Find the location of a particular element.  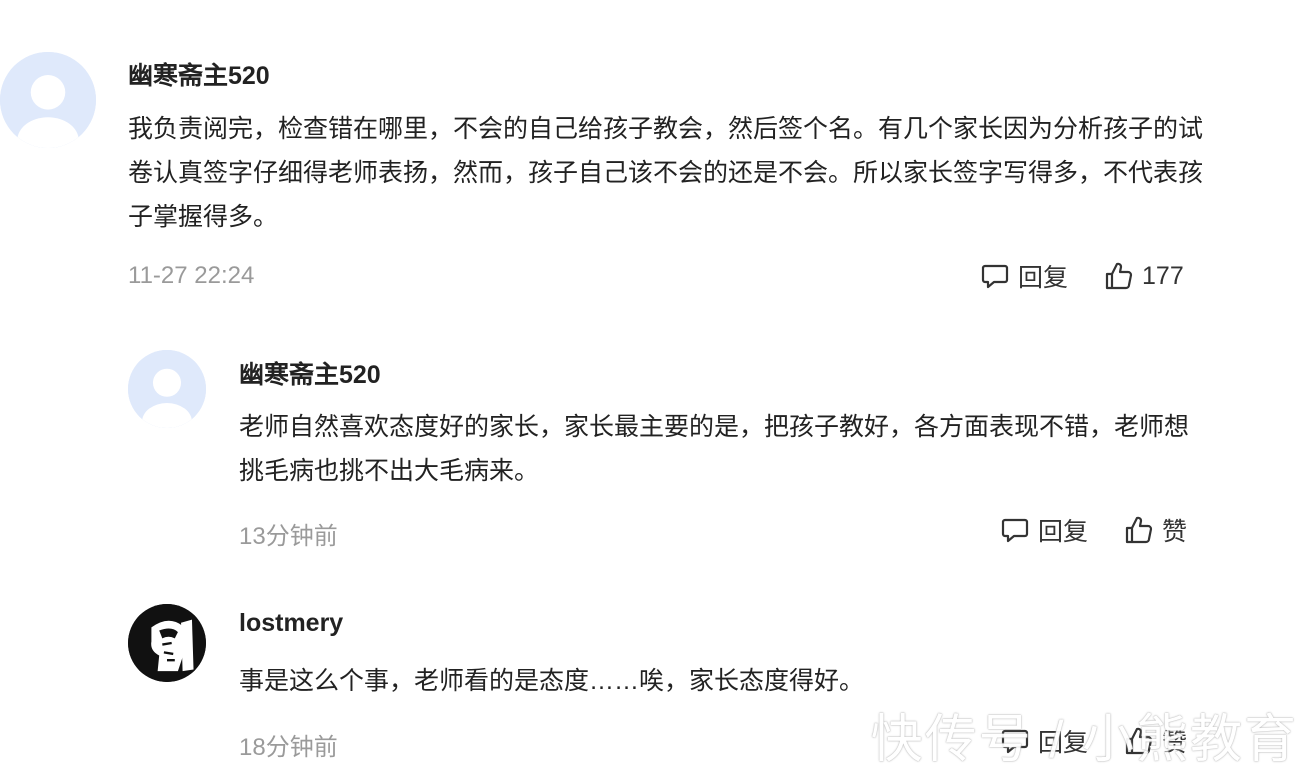

timestamp: 11-27 22:24 is located at coordinates (191, 275).